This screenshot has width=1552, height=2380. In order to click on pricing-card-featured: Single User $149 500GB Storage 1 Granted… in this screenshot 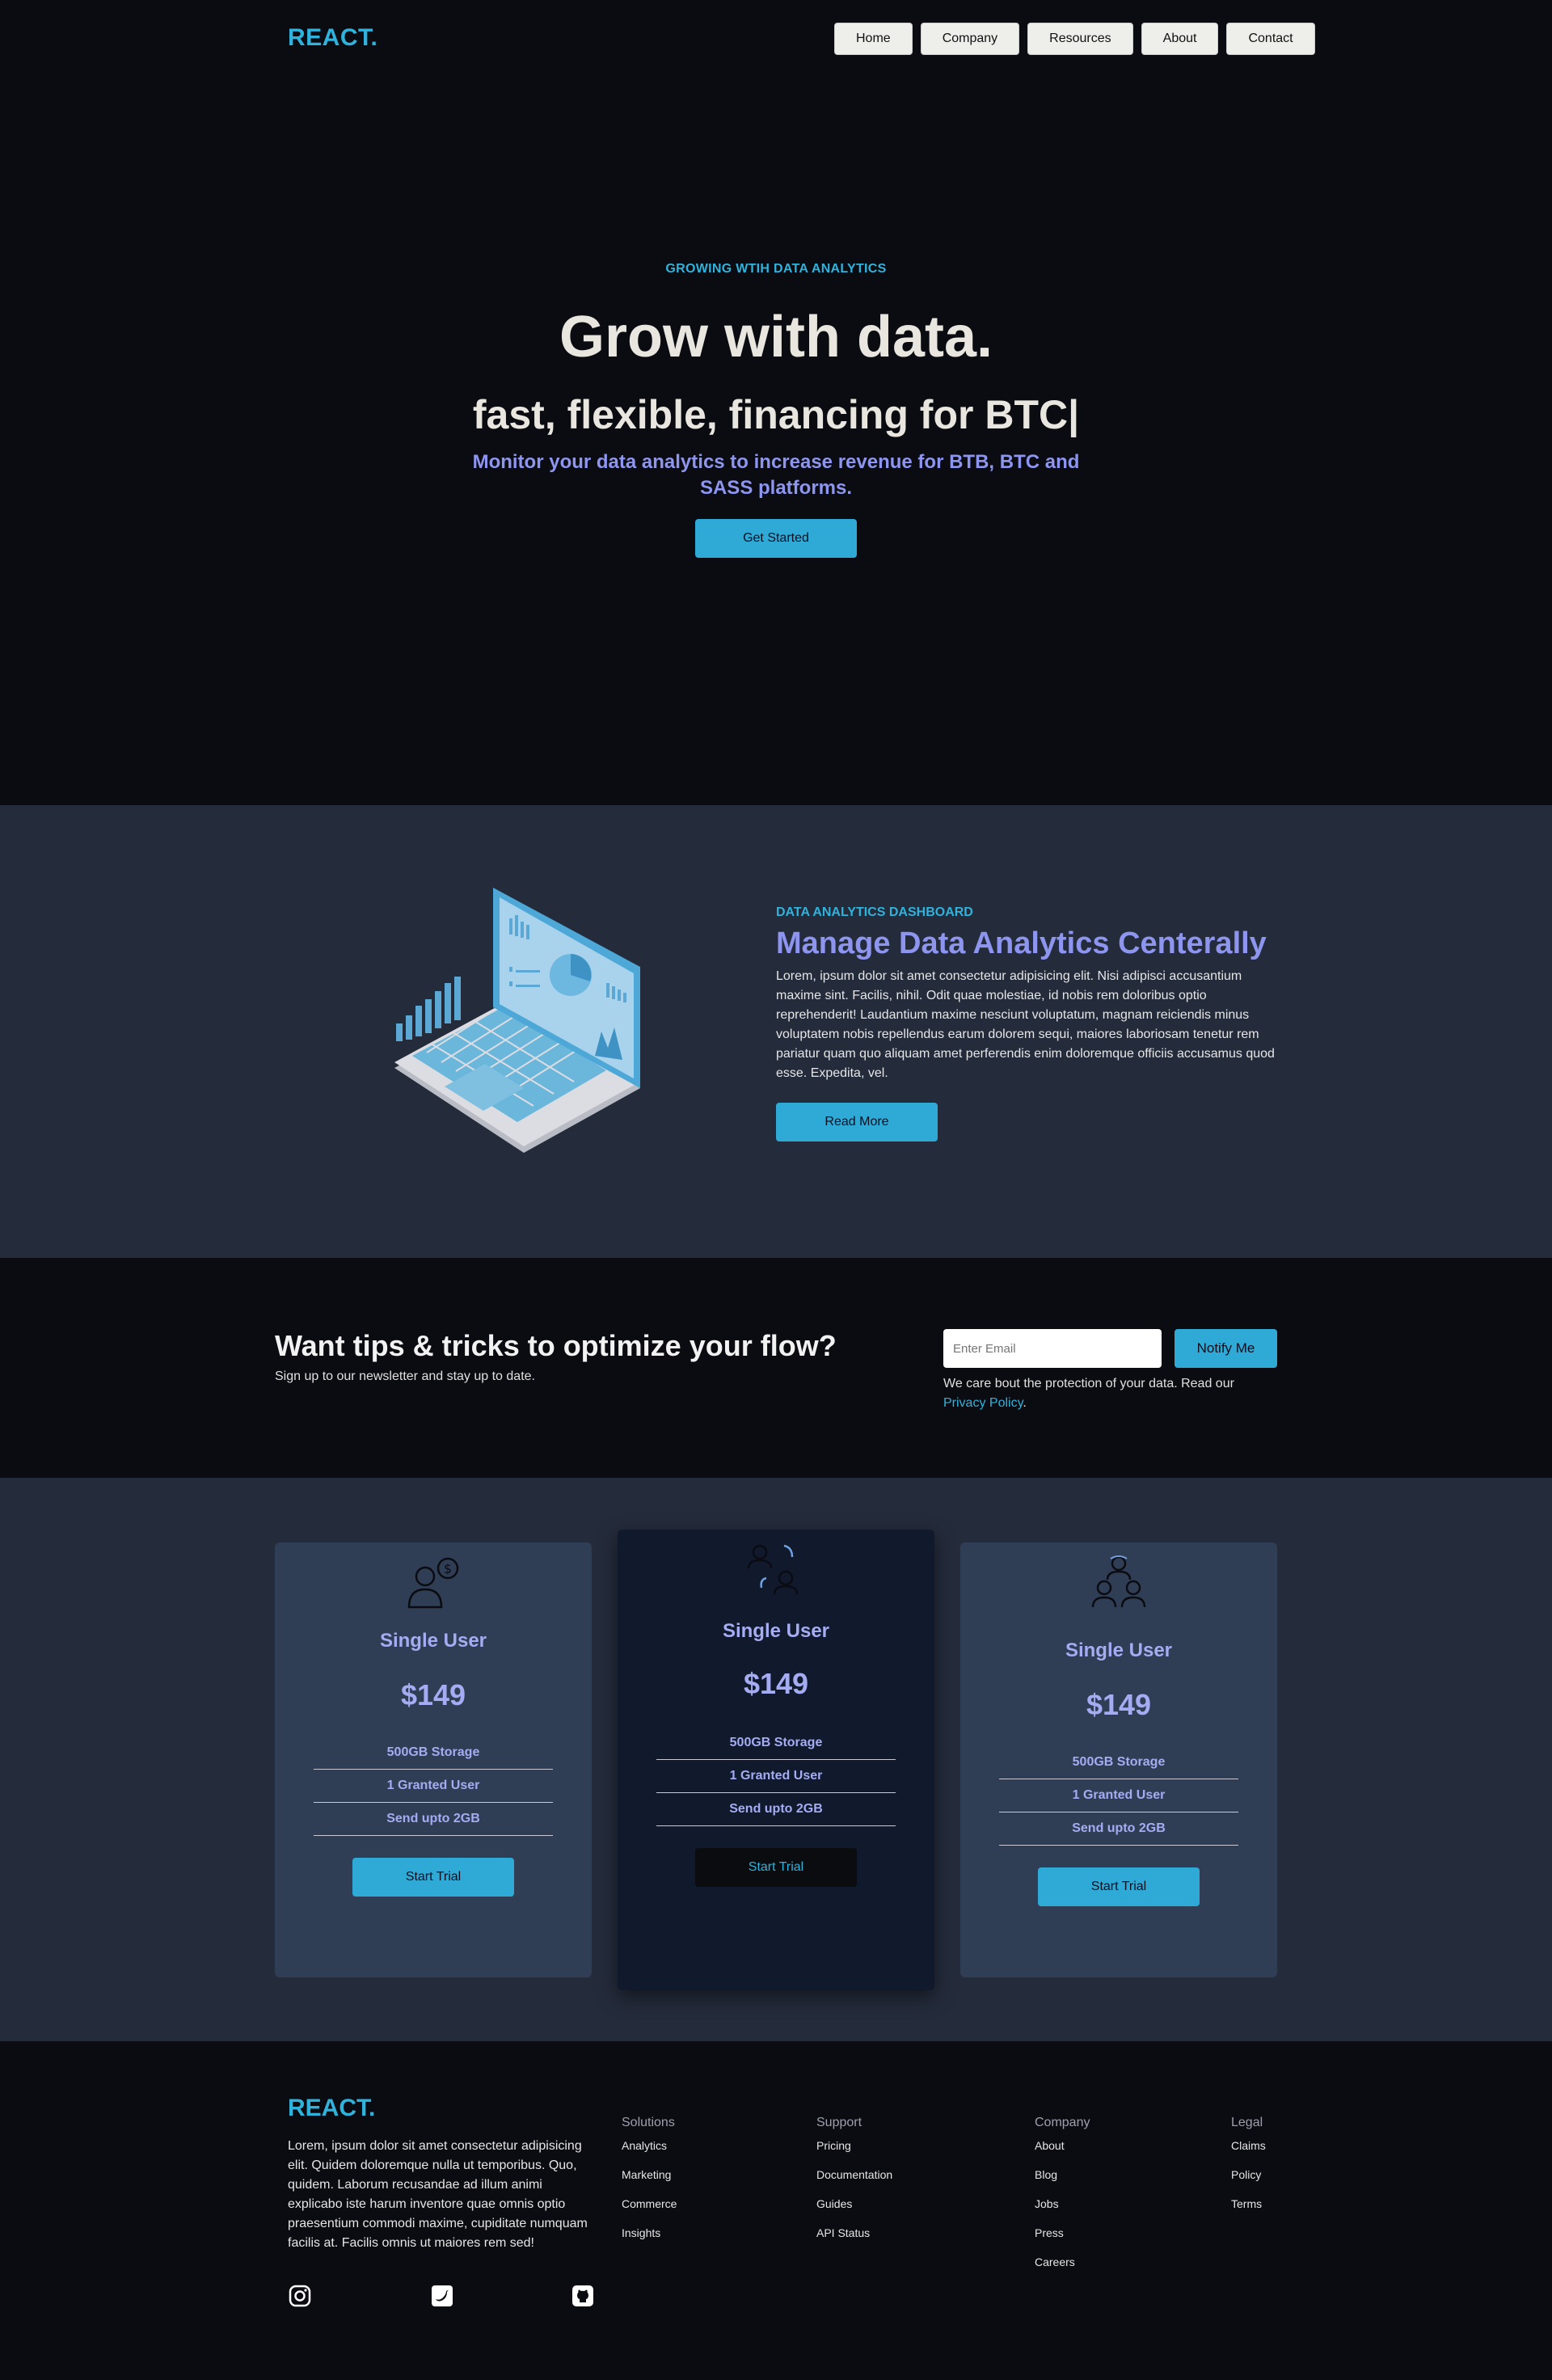, I will do `click(776, 1760)`.